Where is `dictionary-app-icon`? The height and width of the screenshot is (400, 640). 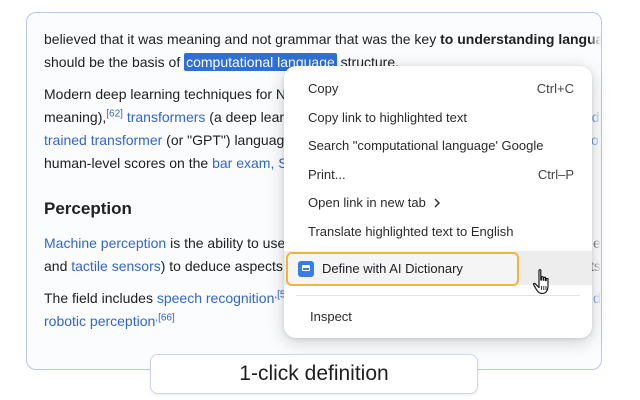 dictionary-app-icon is located at coordinates (306, 269).